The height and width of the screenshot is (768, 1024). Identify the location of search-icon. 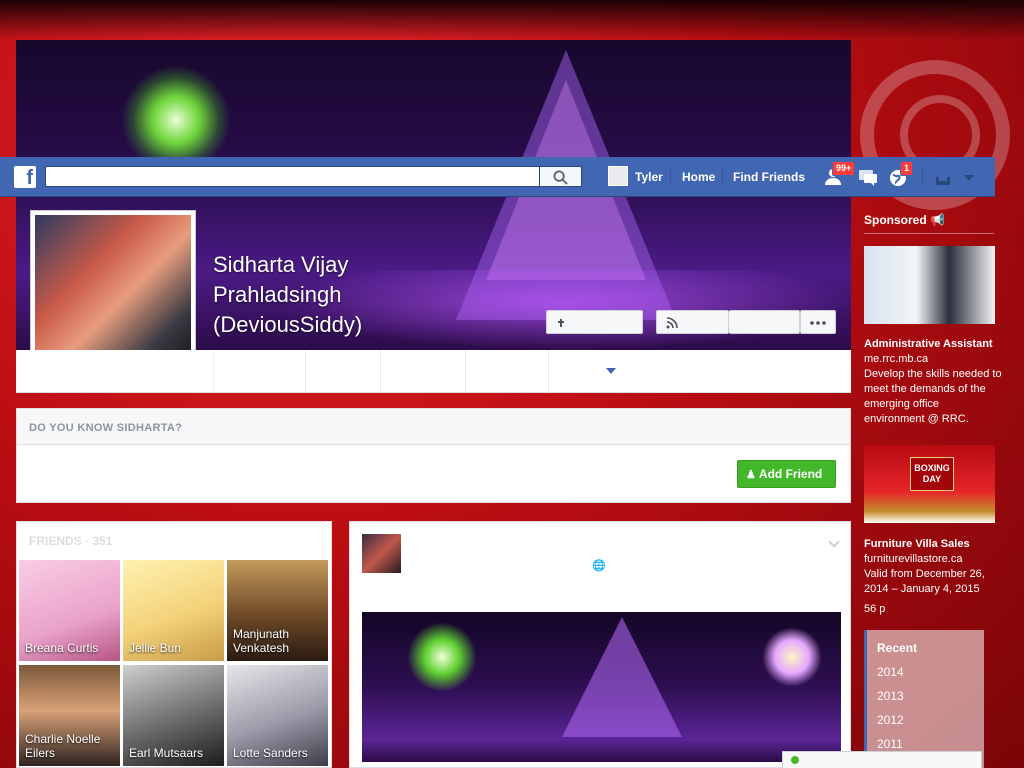
(560, 177).